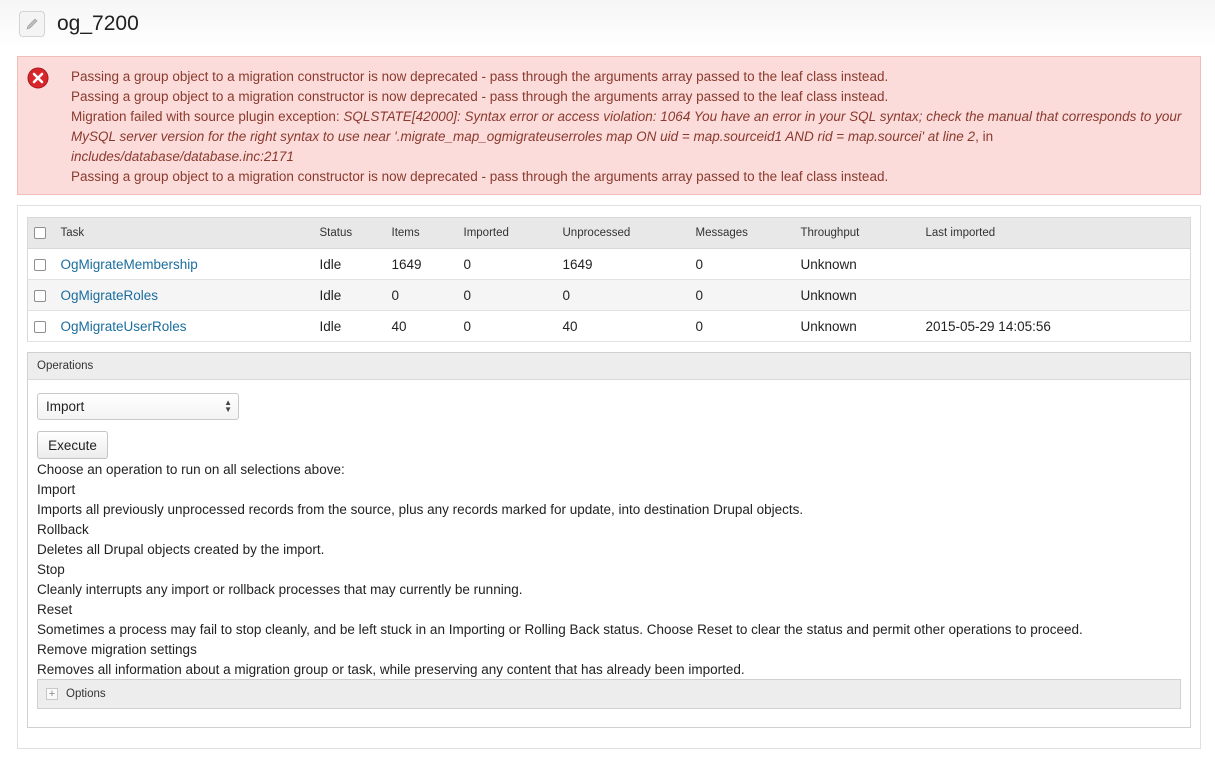  What do you see at coordinates (38, 80) in the screenshot?
I see `error-x-icon` at bounding box center [38, 80].